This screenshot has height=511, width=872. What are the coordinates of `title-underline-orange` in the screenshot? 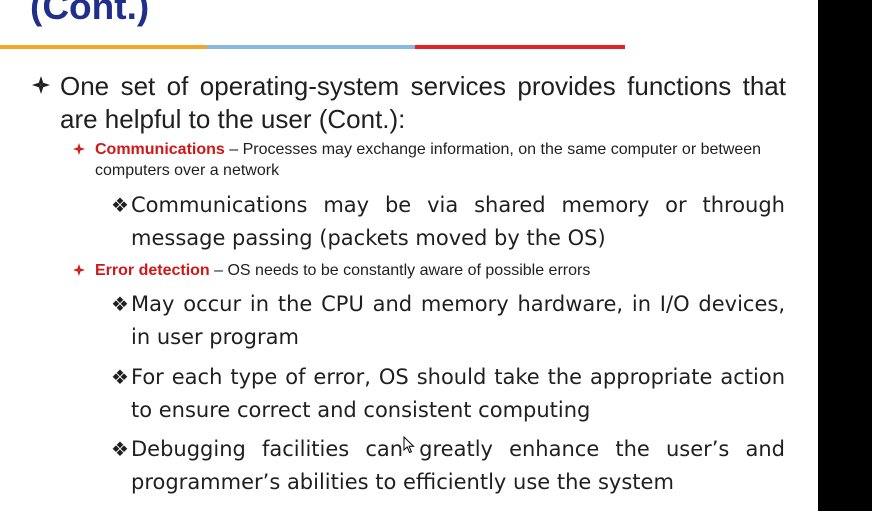 It's located at (103, 47).